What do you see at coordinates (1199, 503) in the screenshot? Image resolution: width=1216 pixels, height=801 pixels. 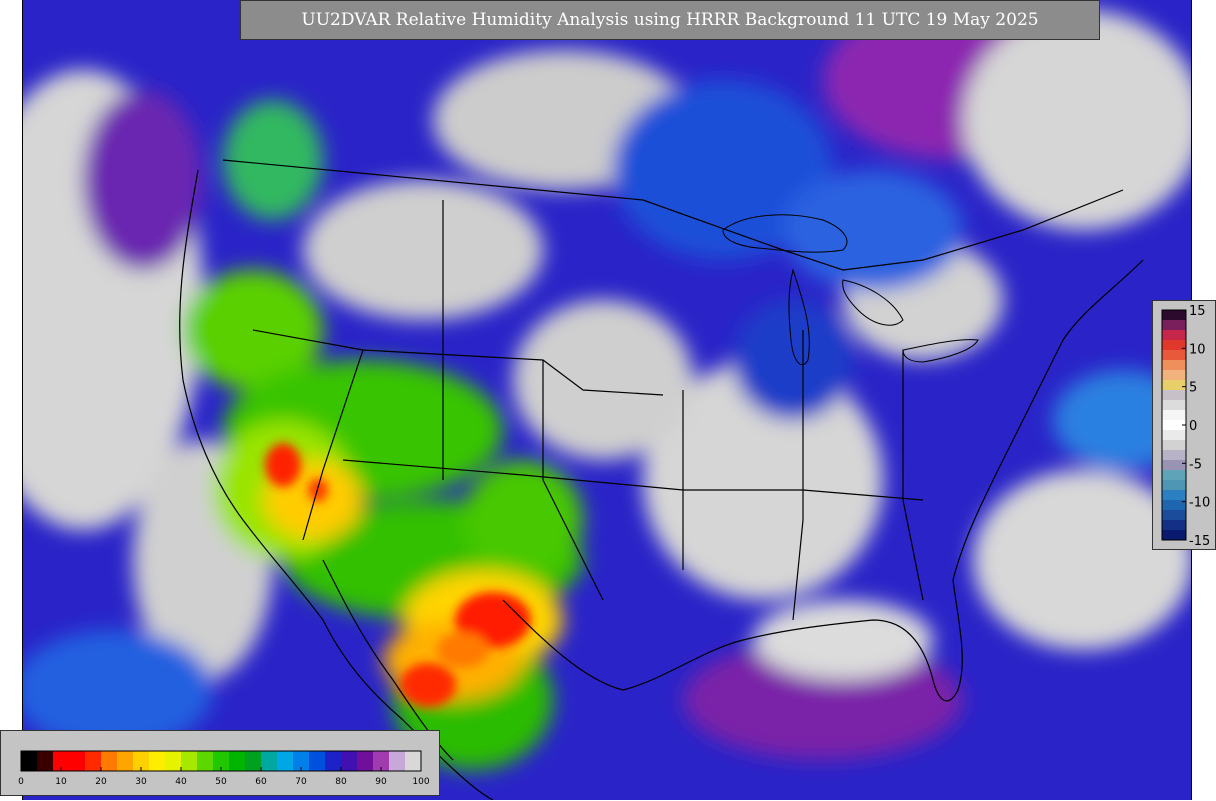 I see `increment-tick-label: -10` at bounding box center [1199, 503].